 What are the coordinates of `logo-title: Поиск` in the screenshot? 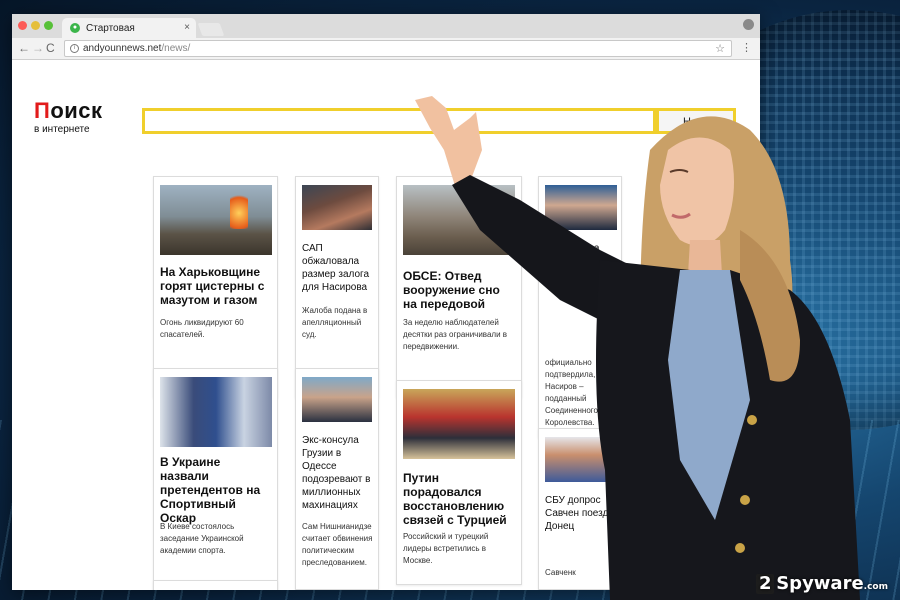 It's located at (68, 111).